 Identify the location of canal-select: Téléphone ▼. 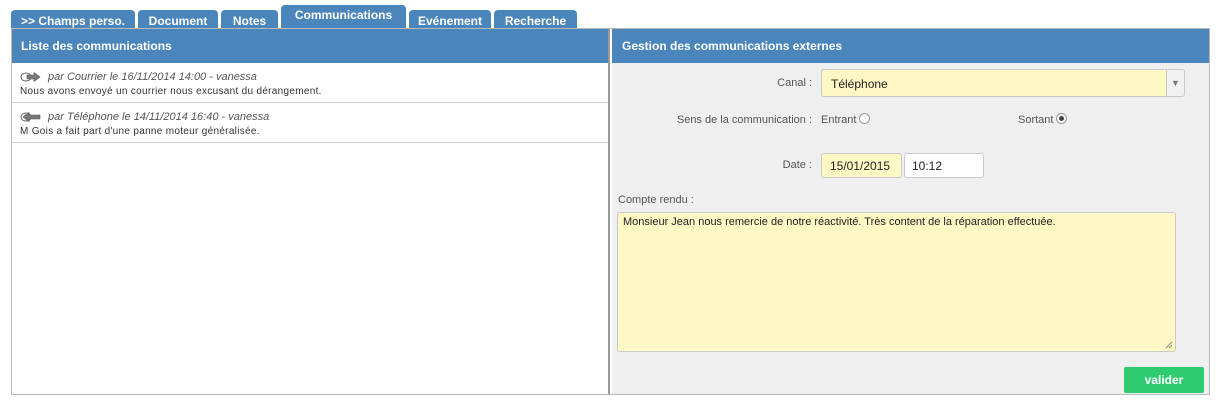
(1003, 83).